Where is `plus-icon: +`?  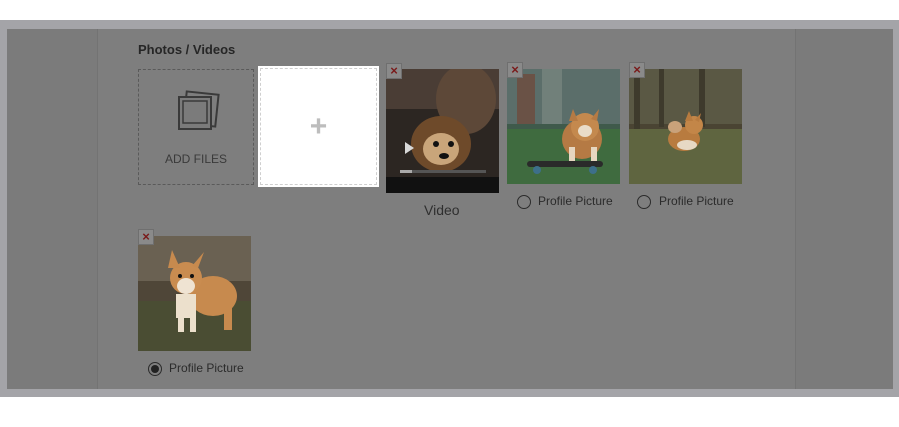
plus-icon: + is located at coordinates (318, 126).